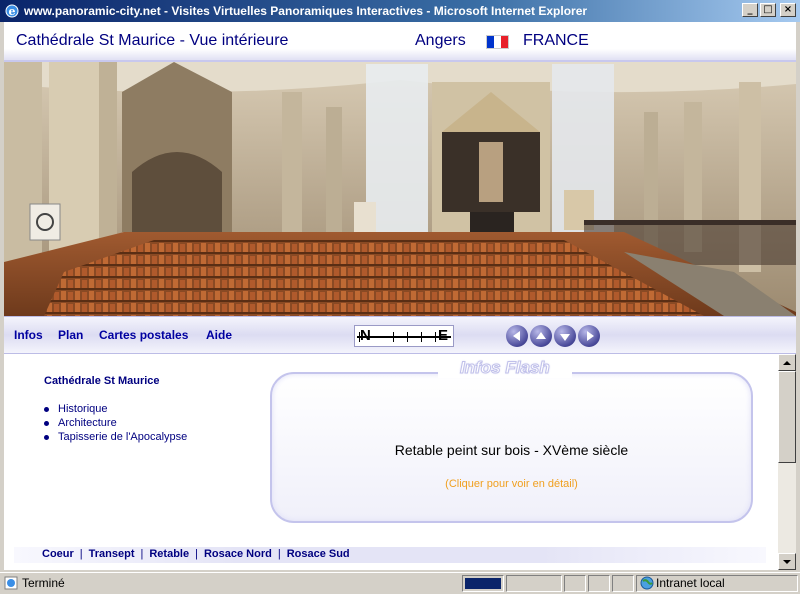 The image size is (800, 594). I want to click on vertical-scrollbar, so click(787, 462).